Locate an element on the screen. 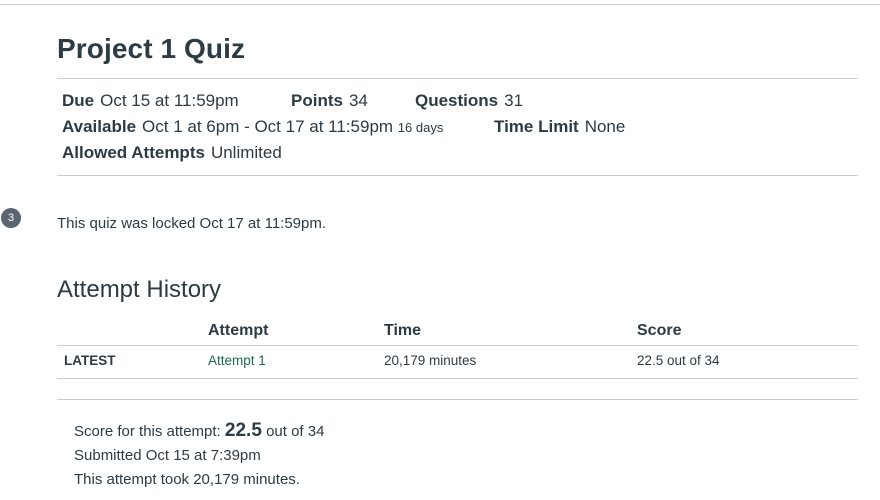 The width and height of the screenshot is (880, 500). available-value: Oct 1 at 6pm - Oct 17 at 11:59pm is located at coordinates (268, 126).